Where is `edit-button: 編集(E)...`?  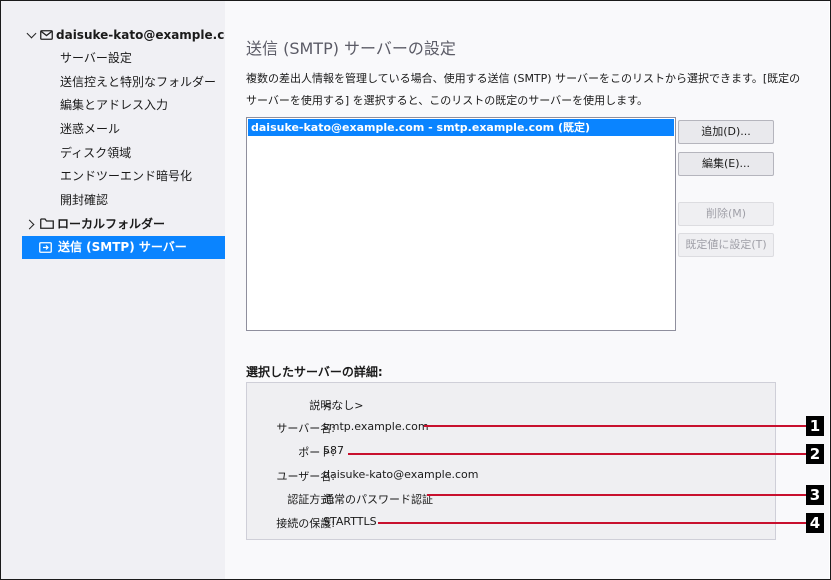
edit-button: 編集(E)... is located at coordinates (726, 164).